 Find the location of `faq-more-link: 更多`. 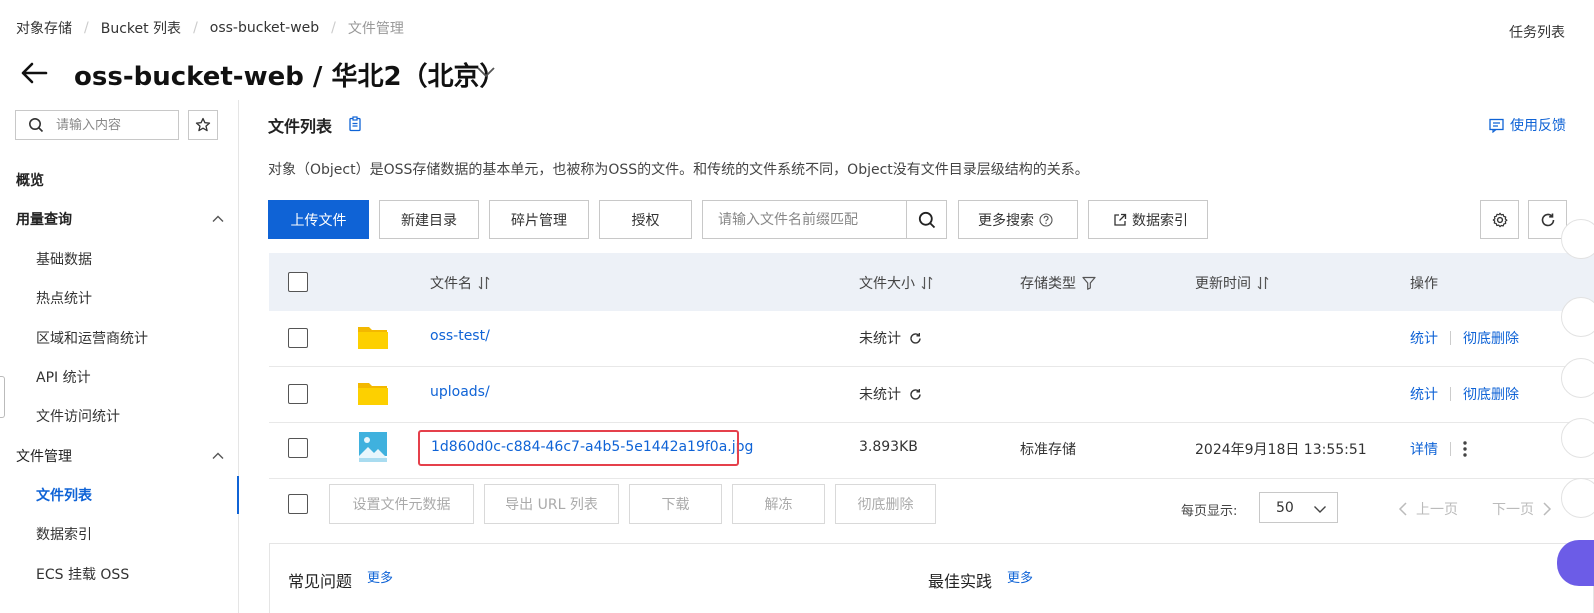

faq-more-link: 更多 is located at coordinates (380, 576).